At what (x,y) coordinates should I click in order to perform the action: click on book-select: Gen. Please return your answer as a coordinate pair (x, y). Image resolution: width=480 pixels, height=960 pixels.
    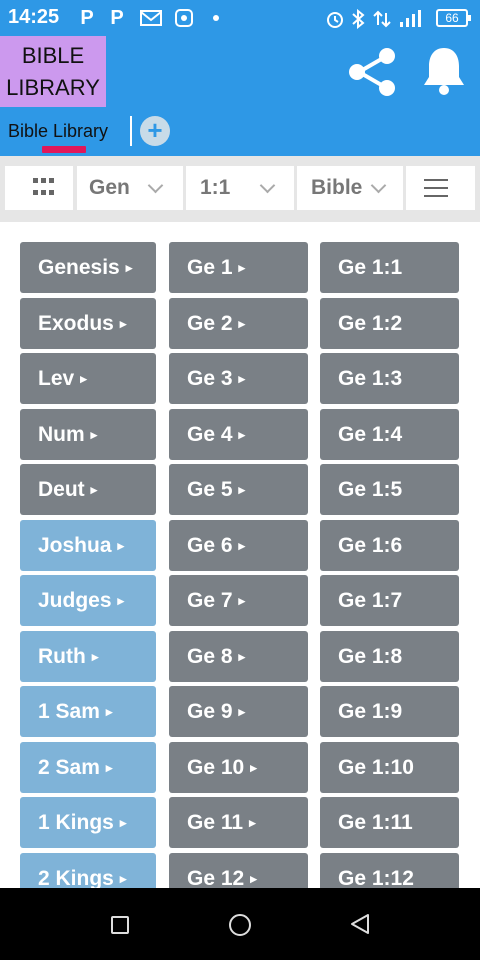
    Looking at the image, I should click on (130, 188).